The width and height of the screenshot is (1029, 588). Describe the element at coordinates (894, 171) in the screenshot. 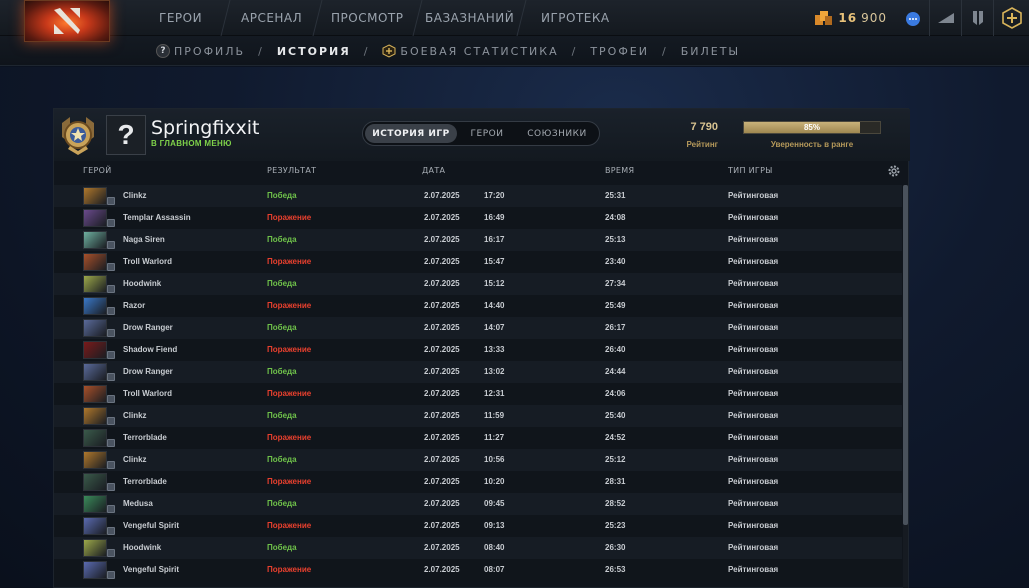

I see `gear-icon` at that location.